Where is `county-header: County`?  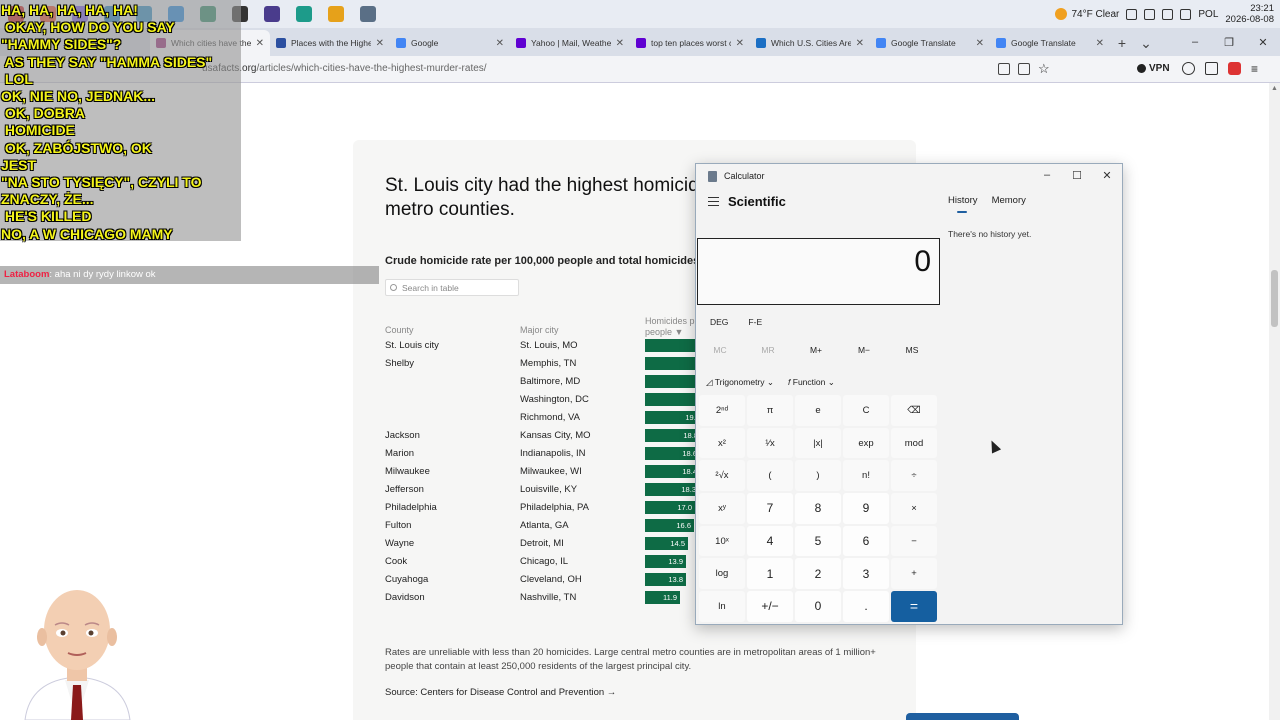 county-header: County is located at coordinates (399, 330).